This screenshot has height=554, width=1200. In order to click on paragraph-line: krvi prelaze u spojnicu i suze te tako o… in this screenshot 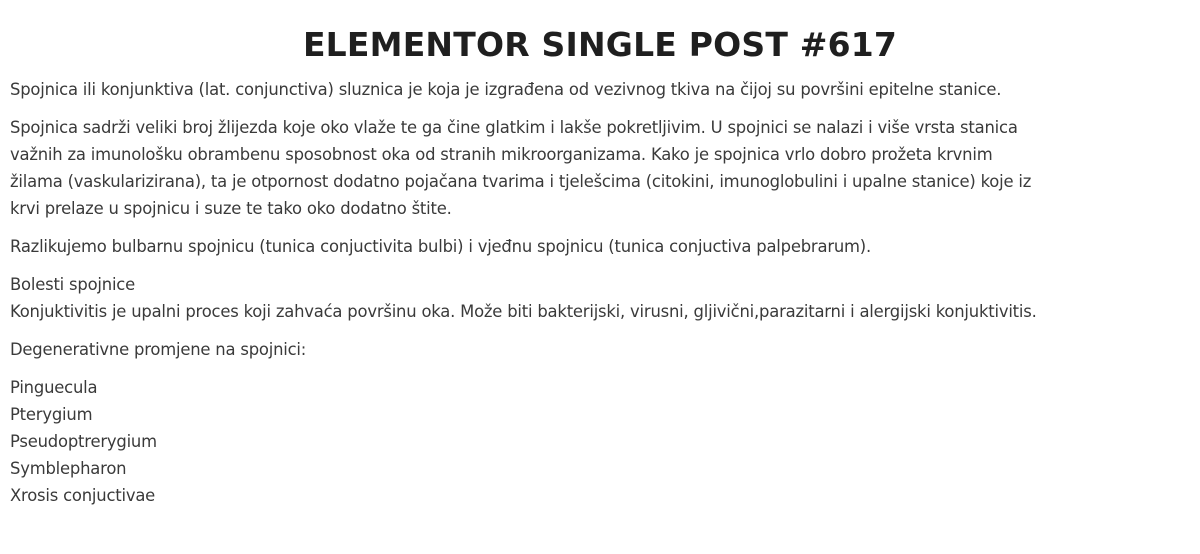, I will do `click(231, 208)`.